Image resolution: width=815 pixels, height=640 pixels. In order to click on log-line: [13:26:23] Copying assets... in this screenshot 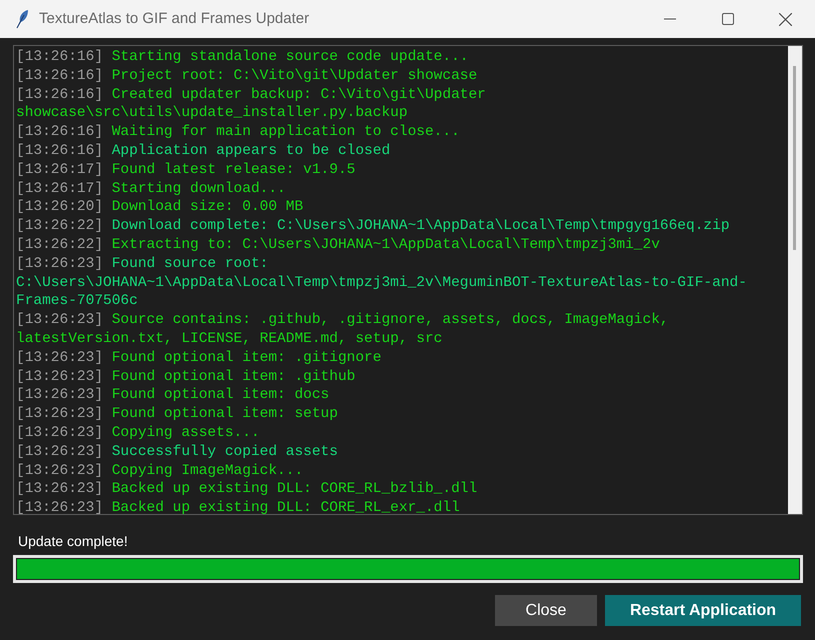, I will do `click(138, 433)`.